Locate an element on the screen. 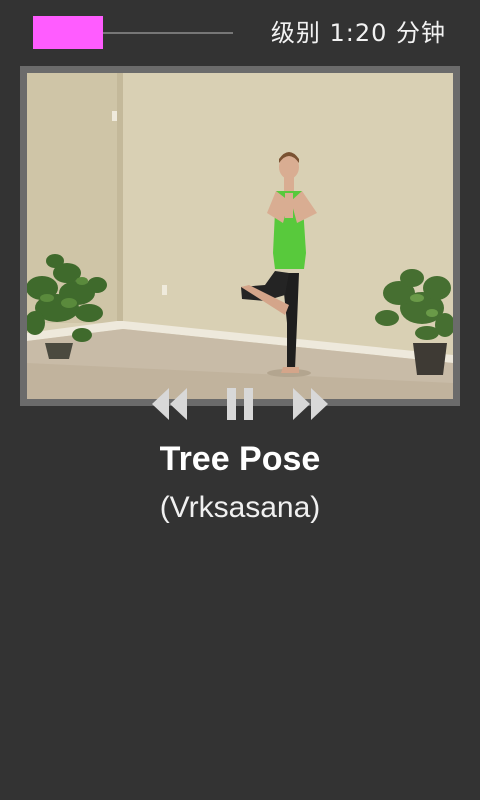 This screenshot has width=480, height=800. fast-forward-button is located at coordinates (310, 404).